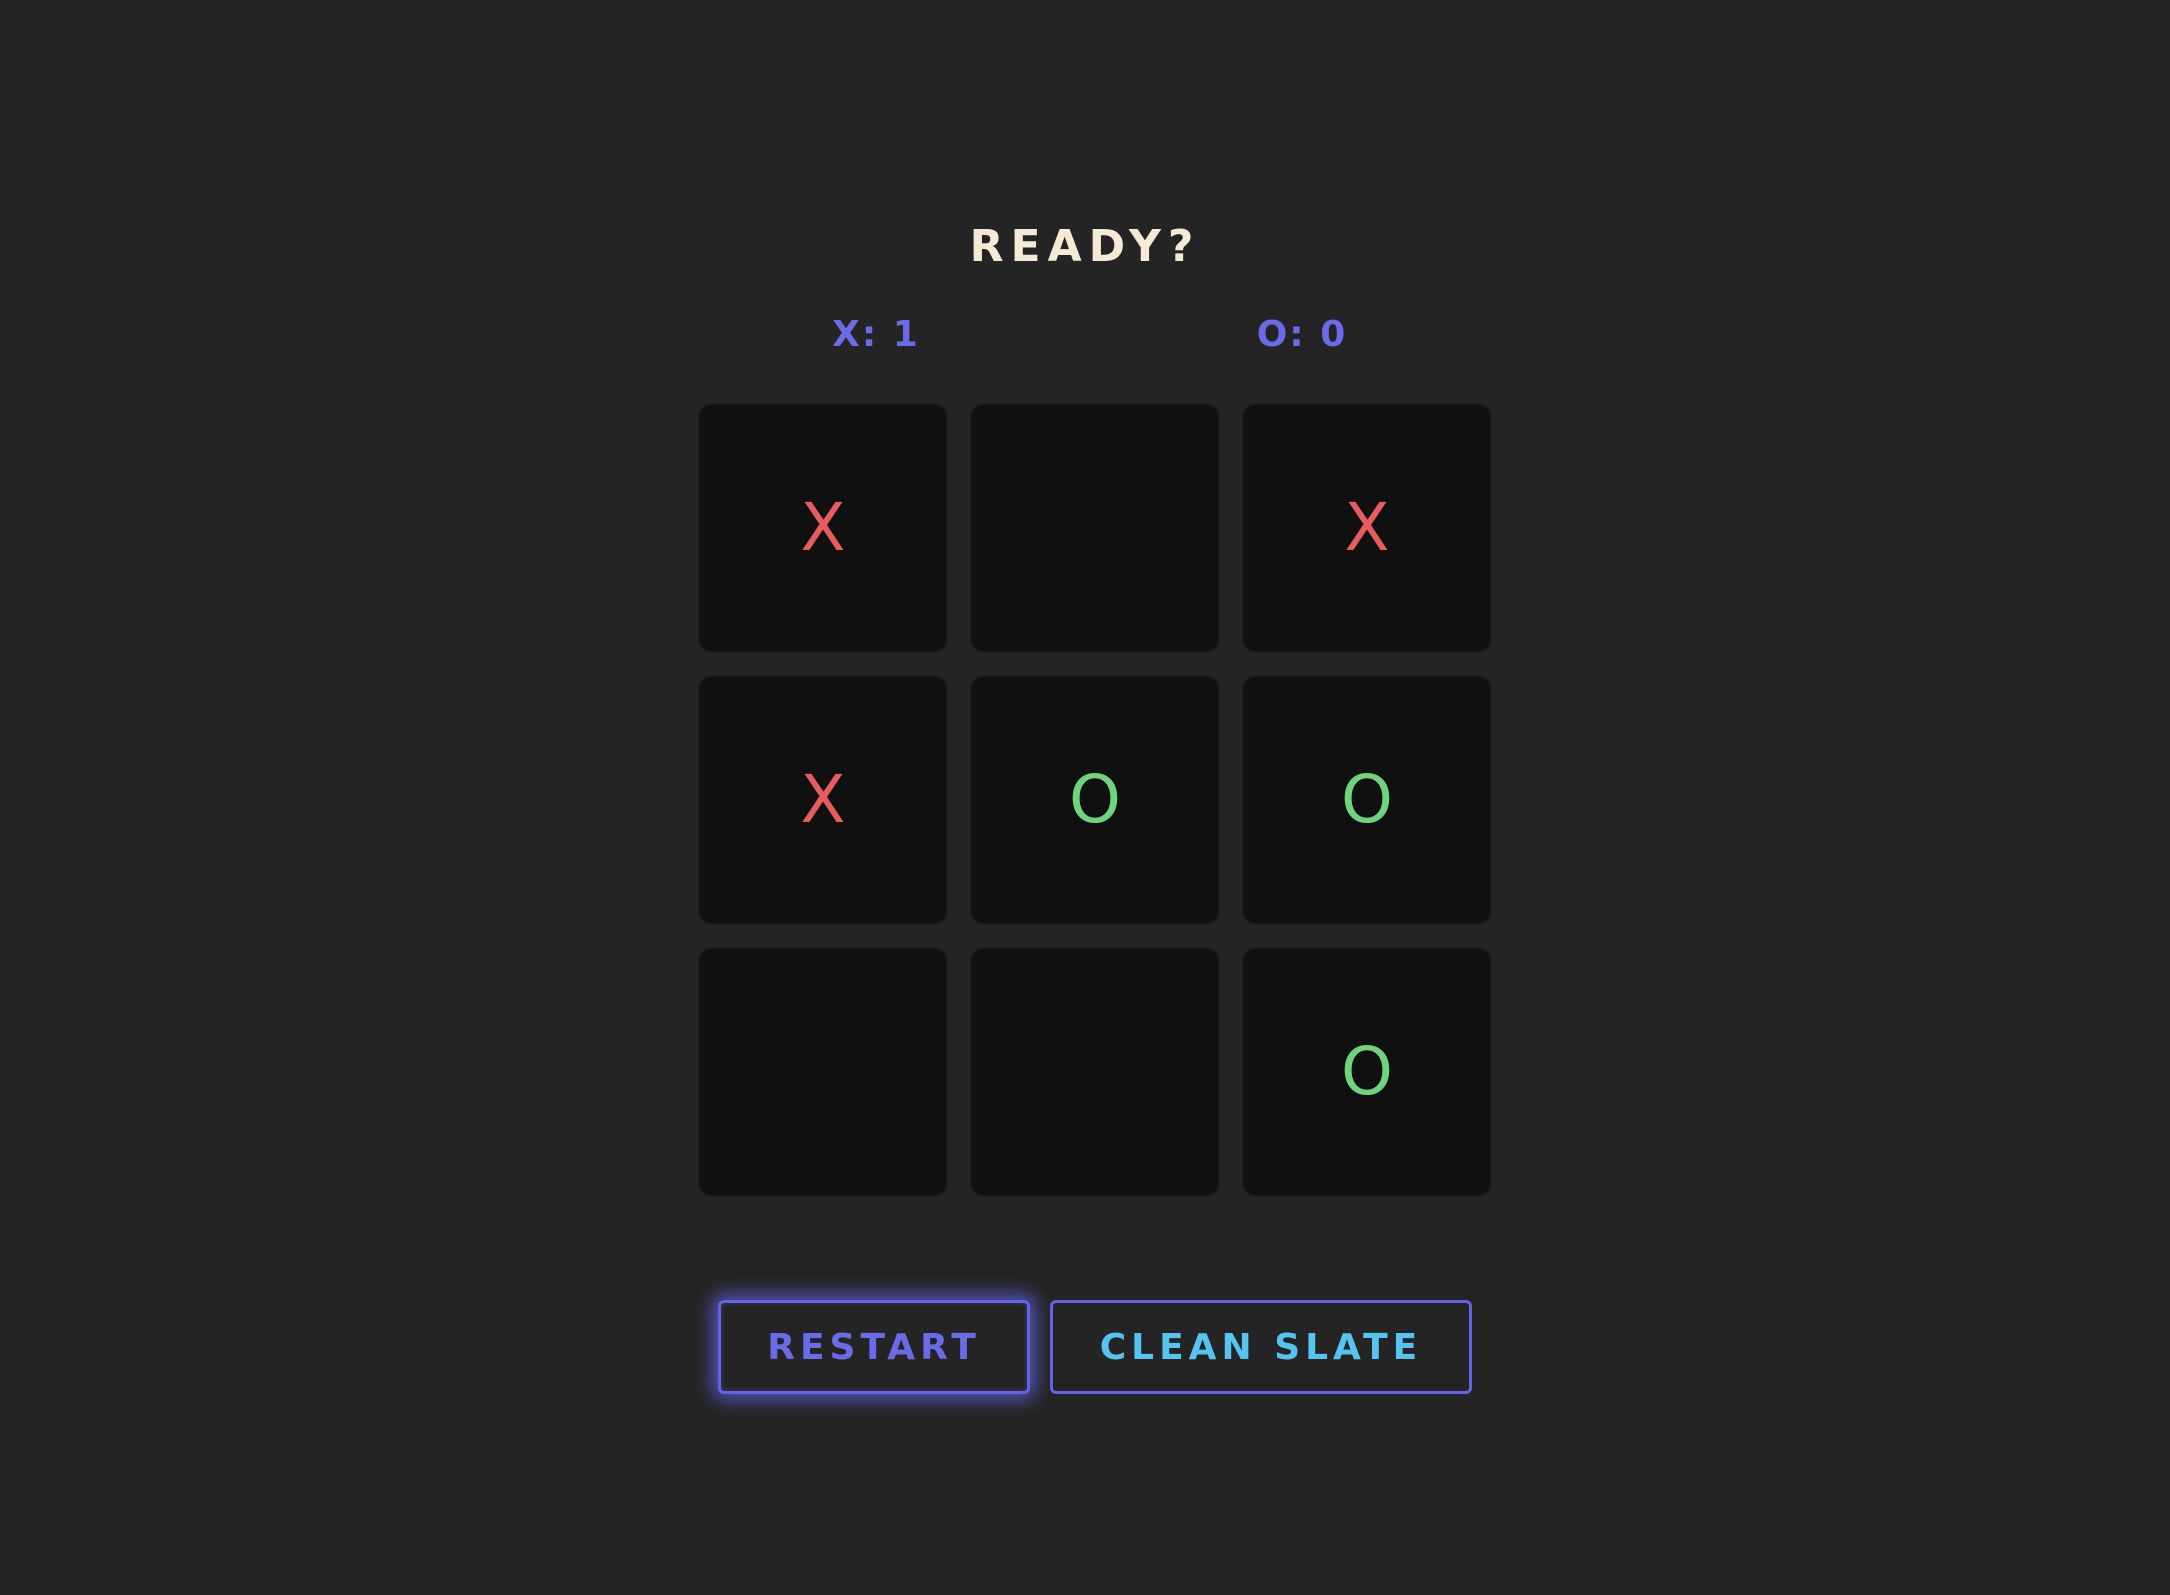 Image resolution: width=2170 pixels, height=1595 pixels. Describe the element at coordinates (823, 528) in the screenshot. I see `board-cell-1: X` at that location.